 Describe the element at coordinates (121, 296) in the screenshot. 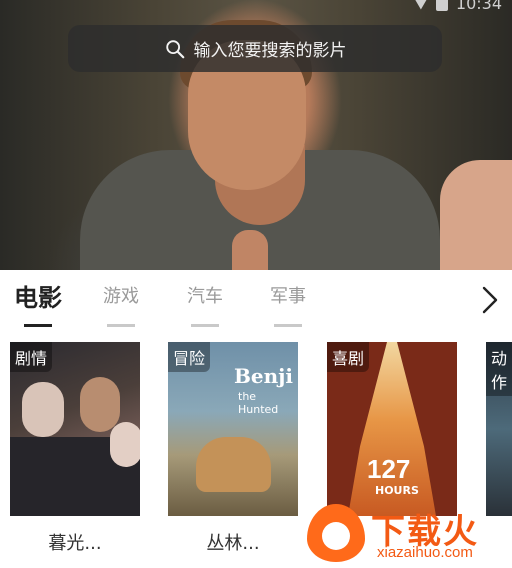

I see `tab-label: 游戏` at that location.